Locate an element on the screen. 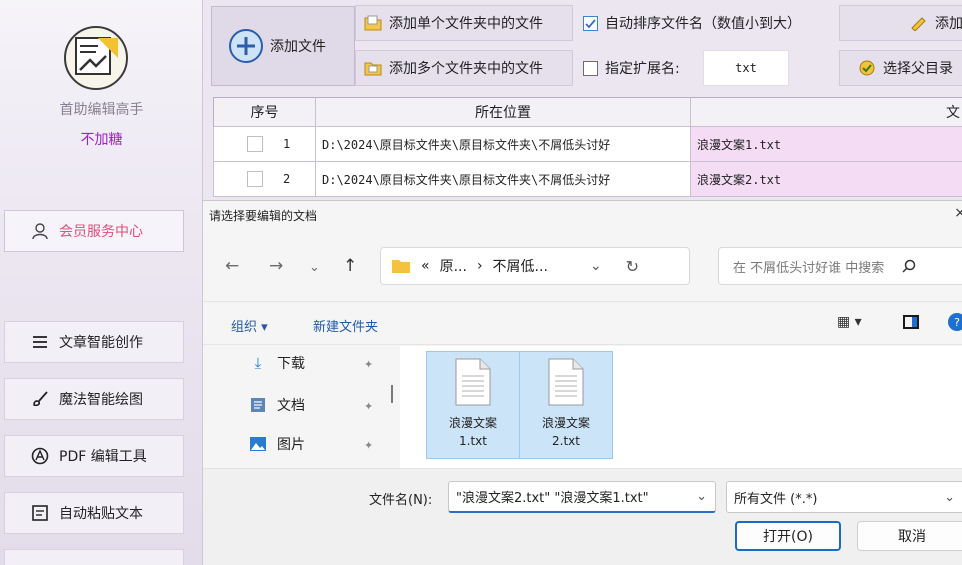 Image resolution: width=962 pixels, height=565 pixels. navigation-pane: ⤓ 下载 ✦ 文档 ✦ 图片 ✦ is located at coordinates (301, 407).